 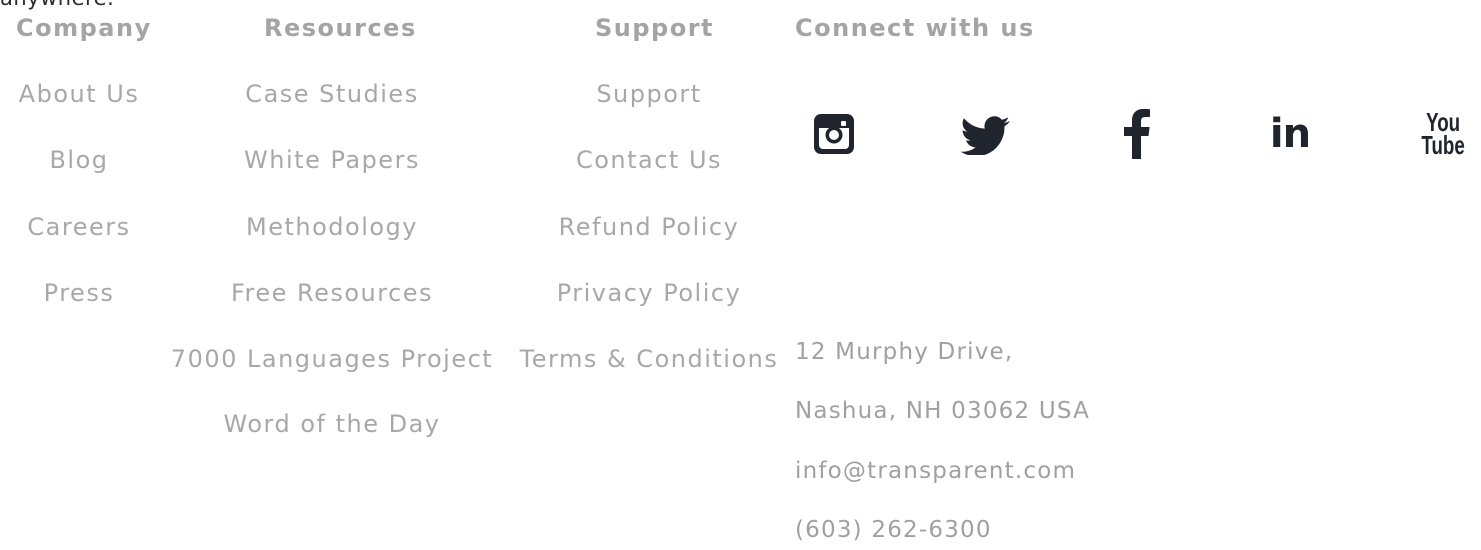 What do you see at coordinates (943, 411) in the screenshot?
I see `address-line2: Nashua, NH 03062 USA` at bounding box center [943, 411].